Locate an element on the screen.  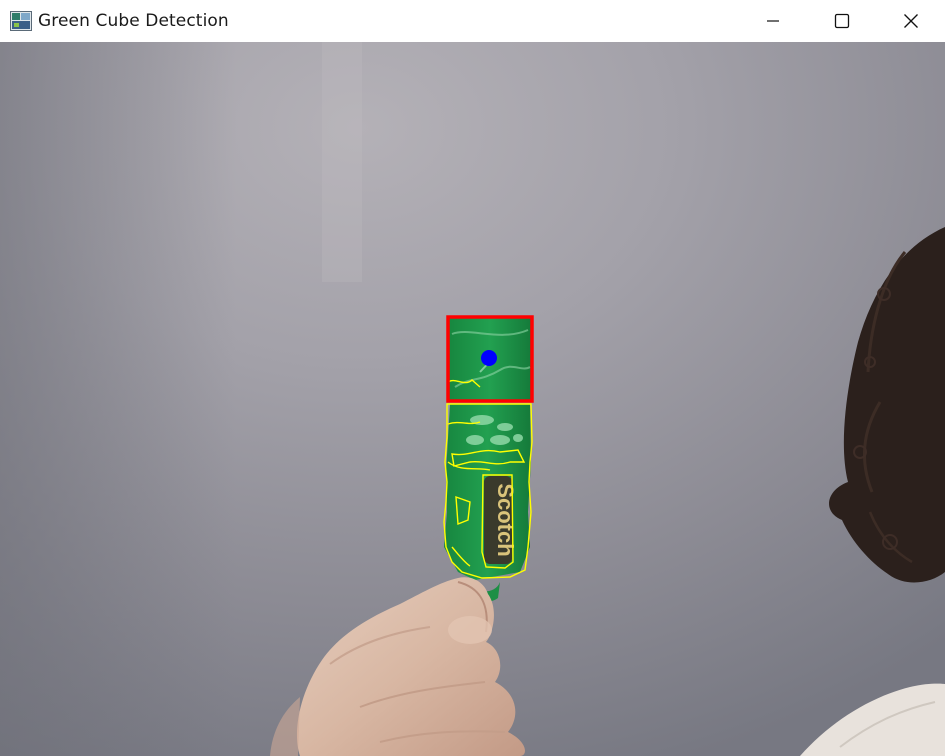
opencv-window-icon is located at coordinates (21, 21).